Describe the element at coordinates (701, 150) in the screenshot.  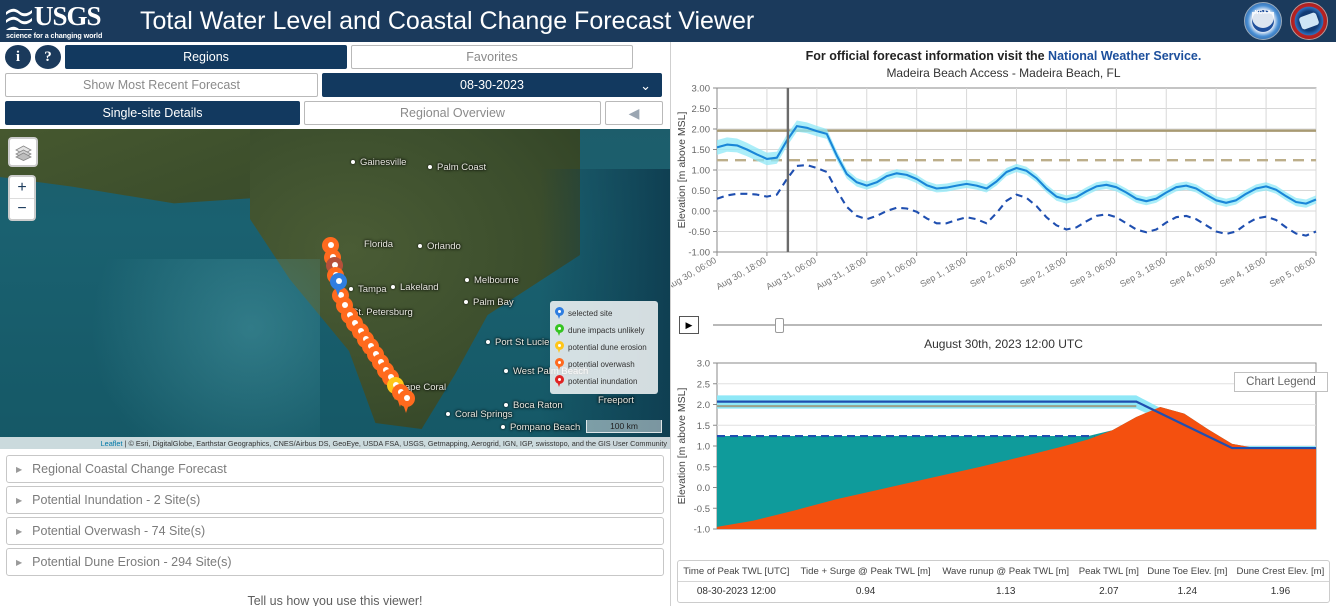
I see `y-tick-label: 1.50` at that location.